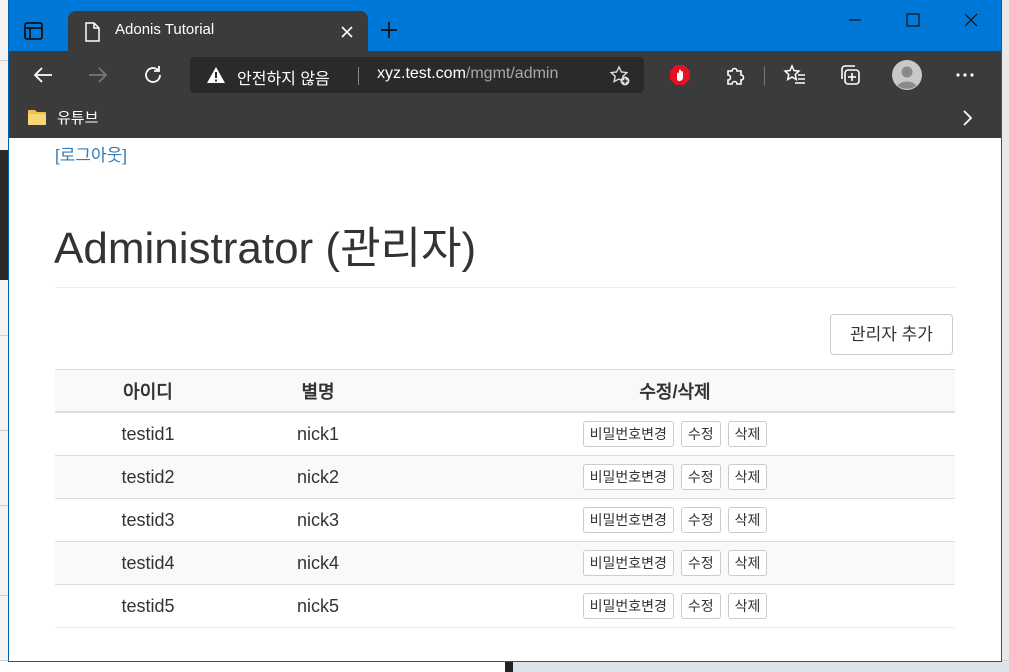 The width and height of the screenshot is (1009, 672). I want to click on address-bar: 안전하지 않음 xyz.test.com/mgmt/admin, so click(417, 75).